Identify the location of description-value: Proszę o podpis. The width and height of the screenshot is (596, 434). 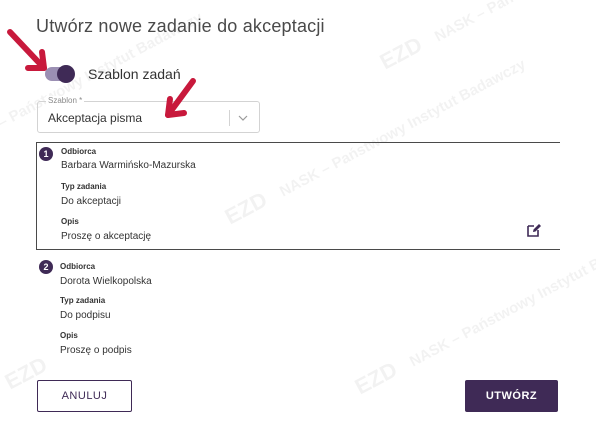
(96, 350).